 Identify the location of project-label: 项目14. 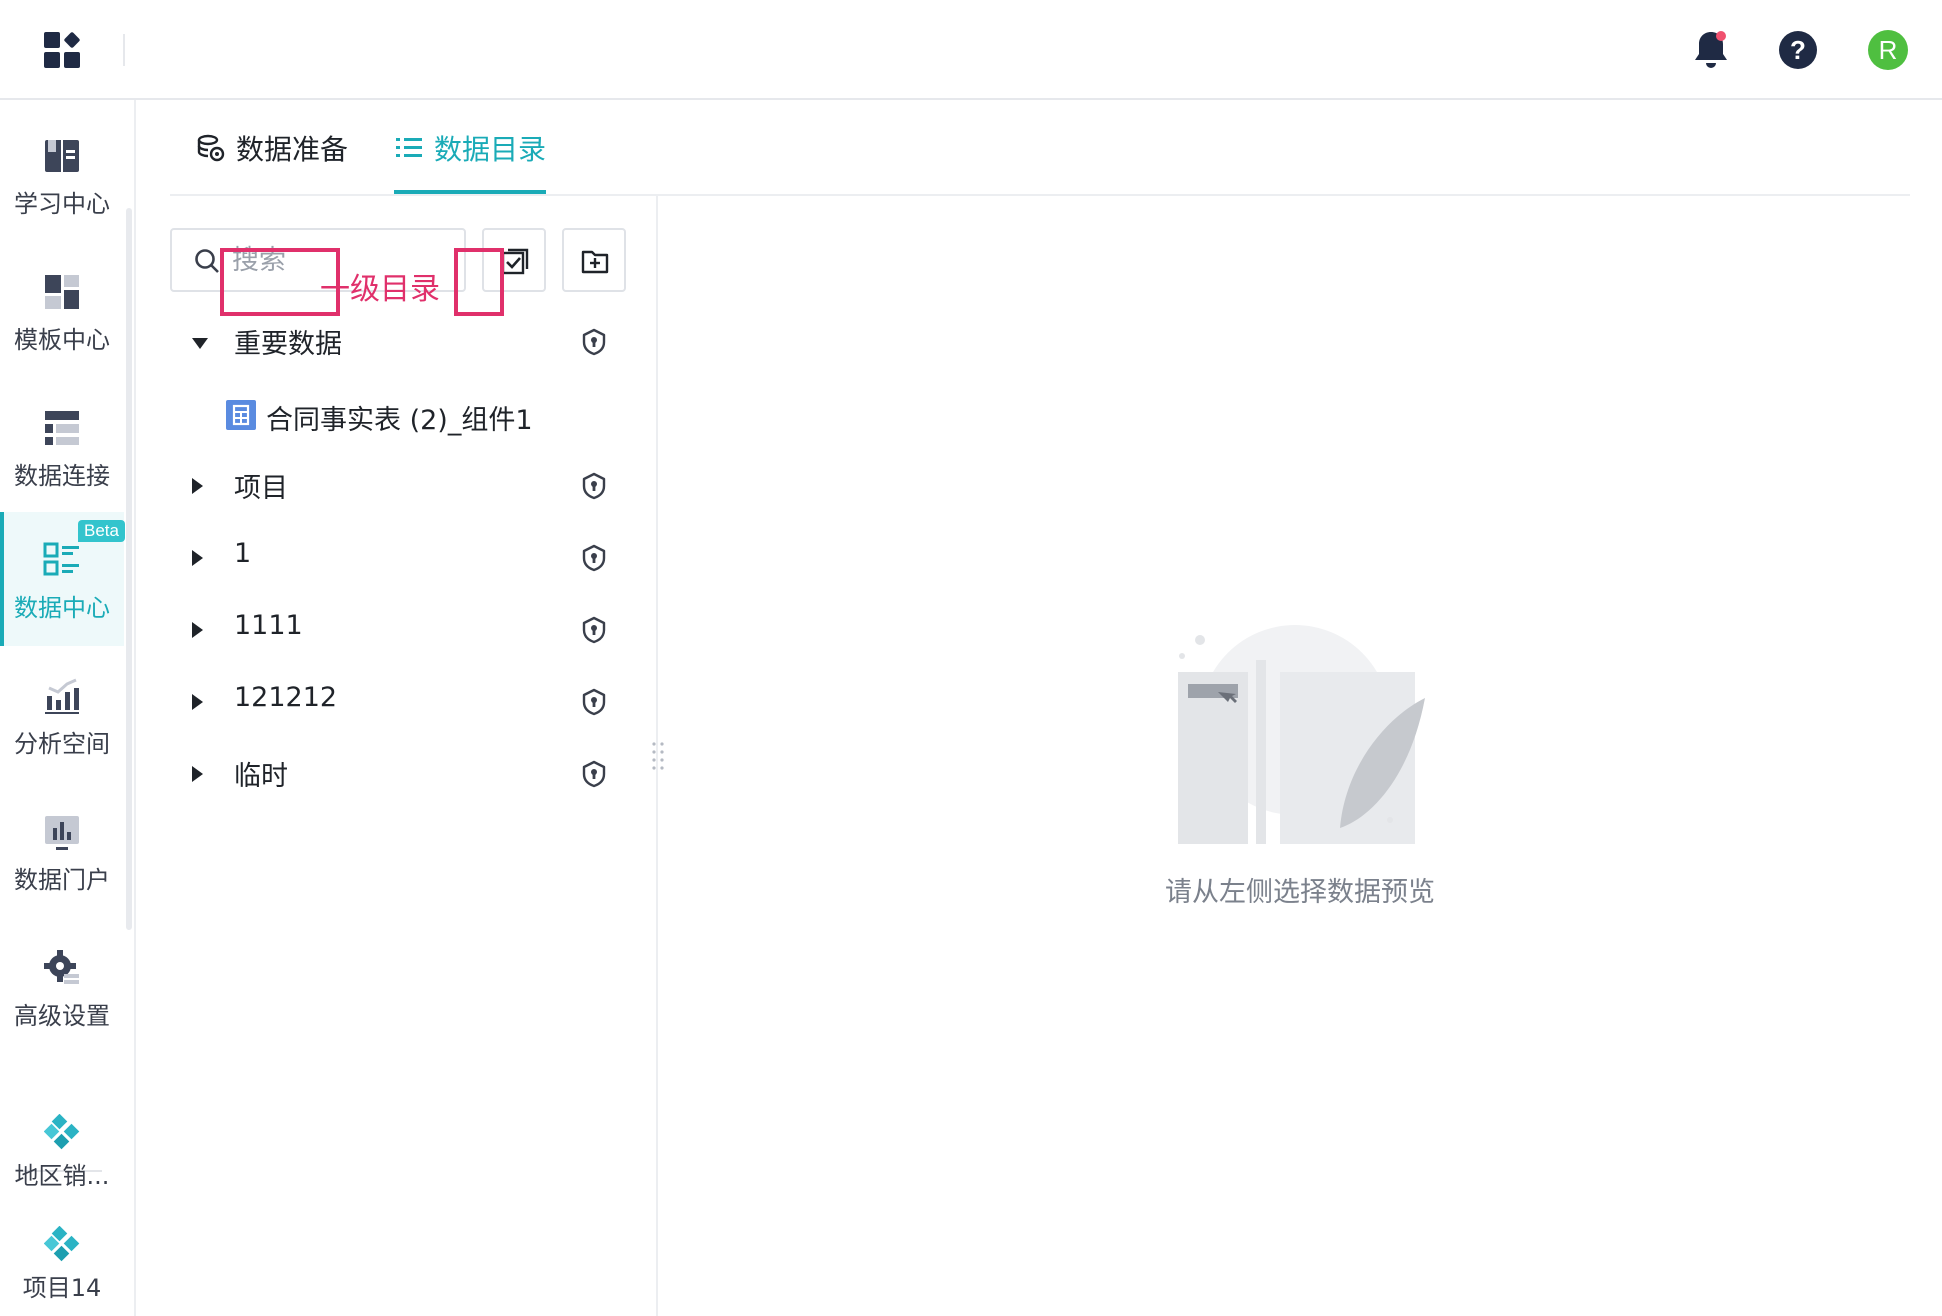
(62, 1288).